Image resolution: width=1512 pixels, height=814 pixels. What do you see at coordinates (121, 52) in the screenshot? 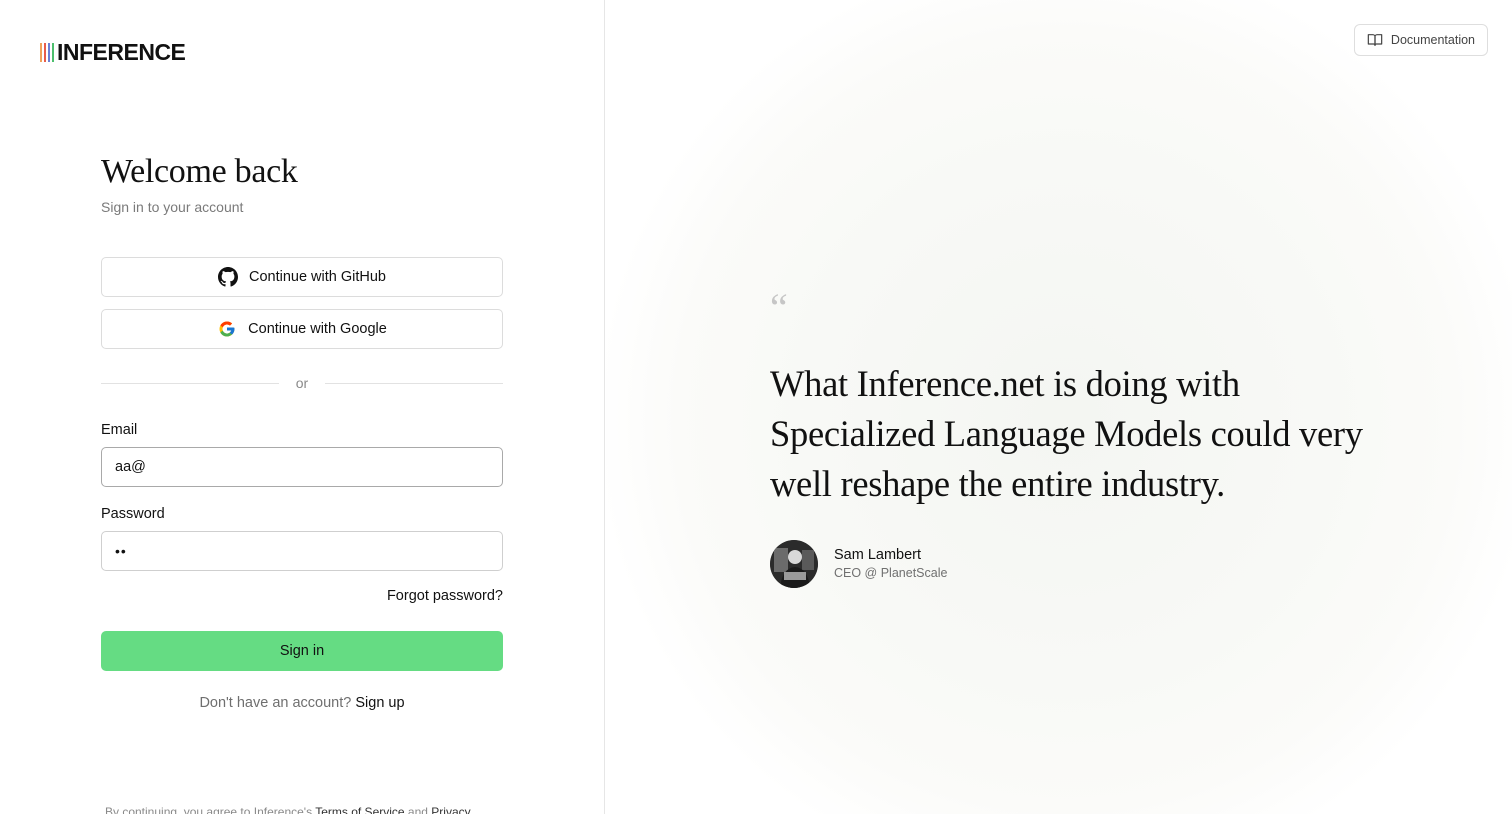
I see `brand-name: INFERENCE` at bounding box center [121, 52].